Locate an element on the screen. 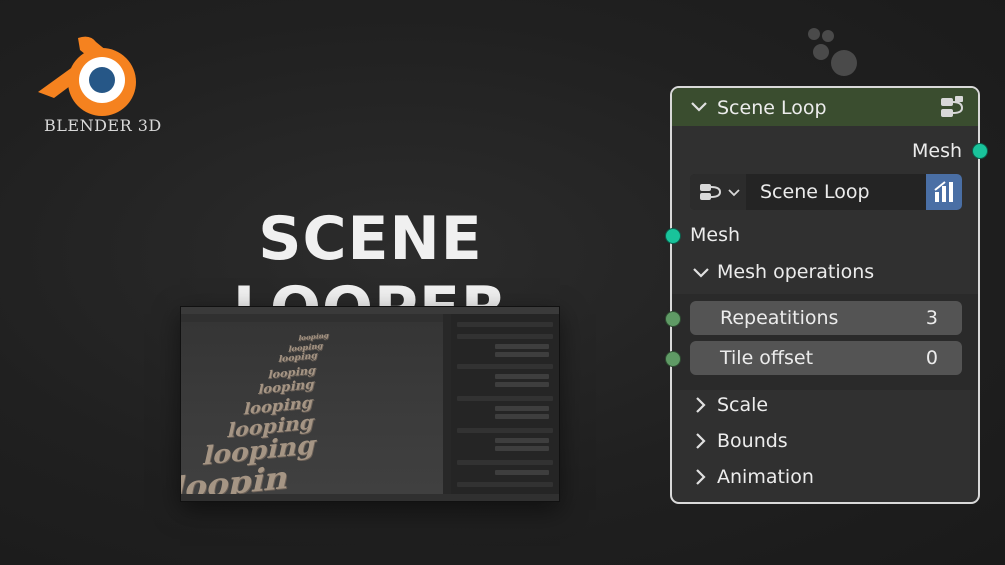  repeatitions-socket is located at coordinates (673, 319).